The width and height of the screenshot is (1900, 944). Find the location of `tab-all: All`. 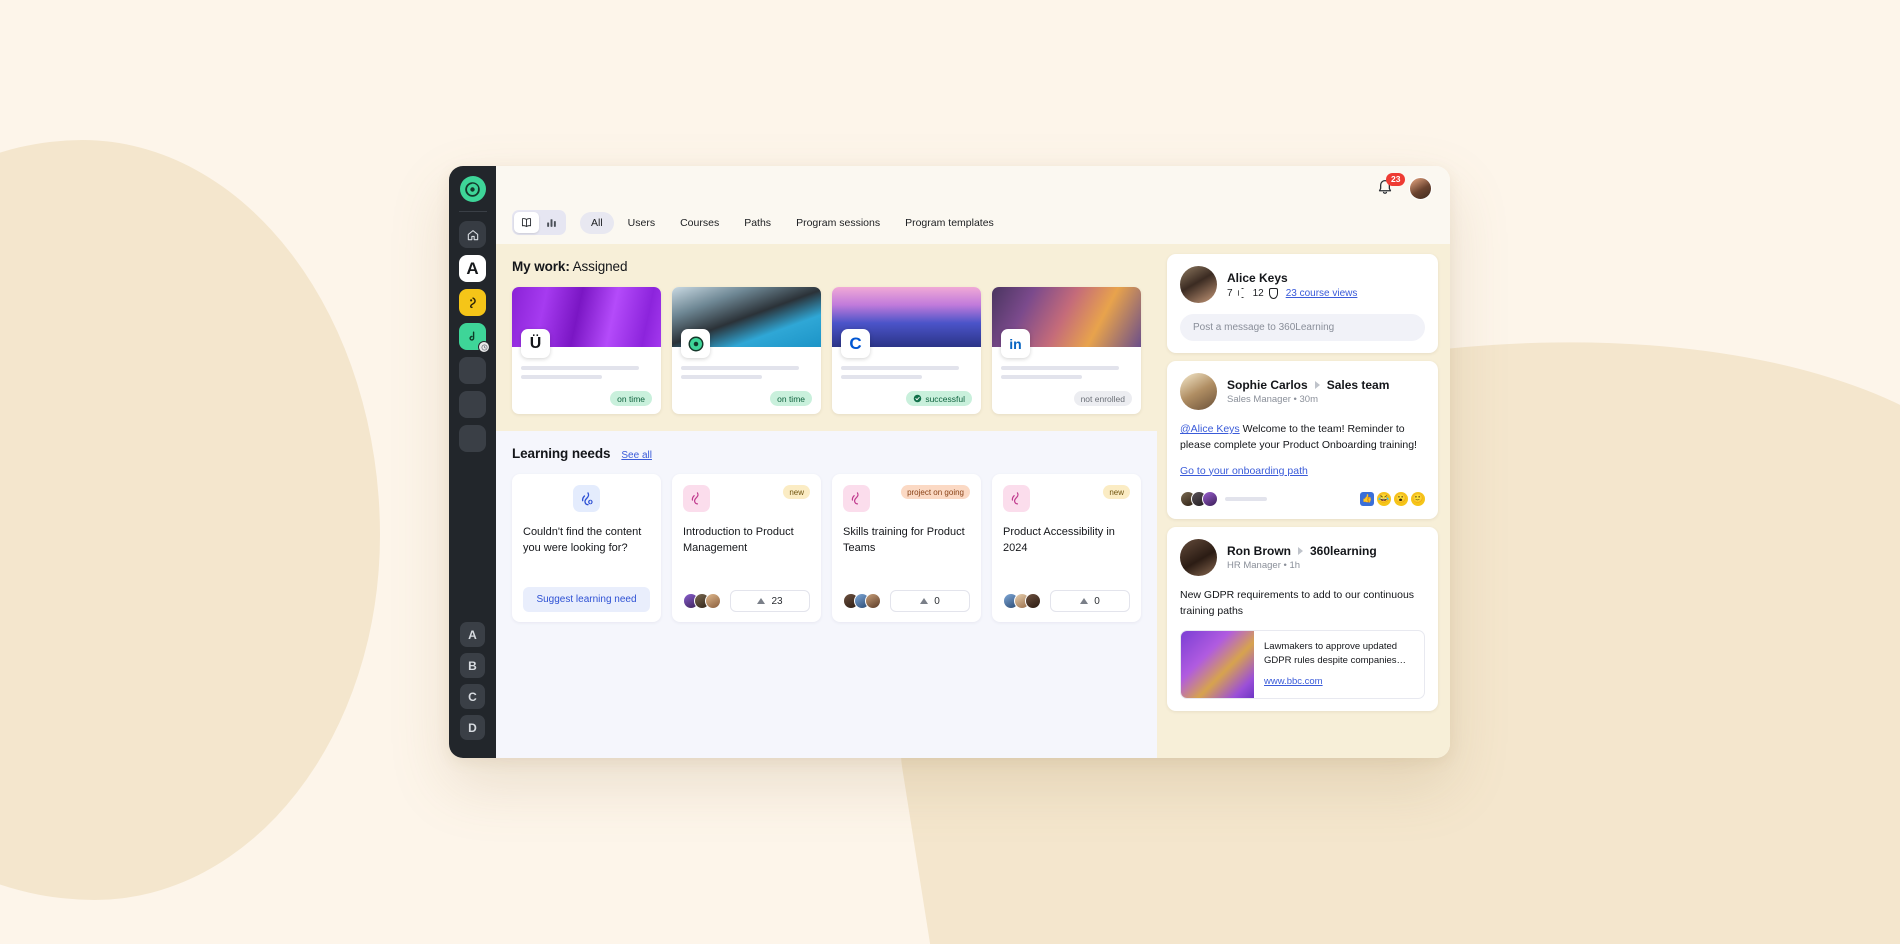

tab-all: All is located at coordinates (597, 222).